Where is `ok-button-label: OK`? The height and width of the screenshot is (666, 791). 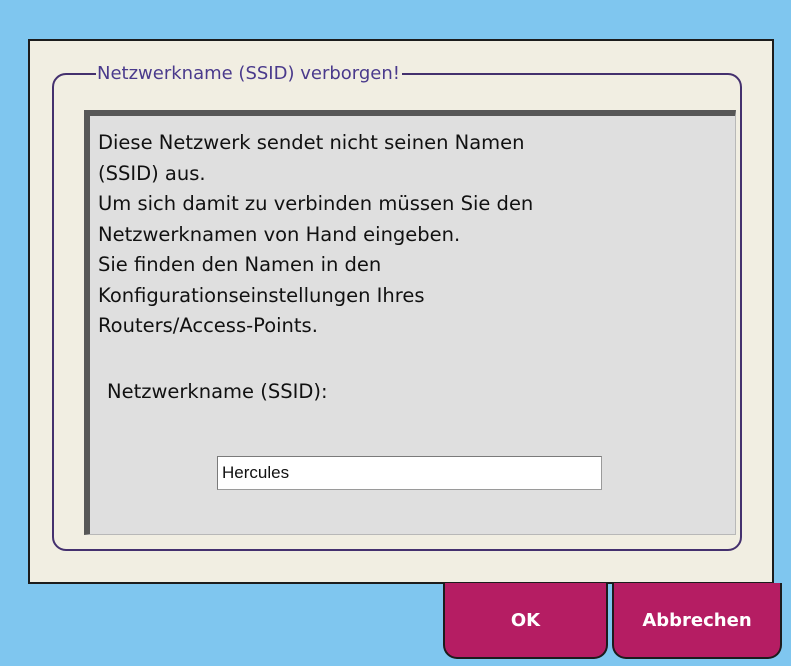
ok-button-label: OK is located at coordinates (525, 620).